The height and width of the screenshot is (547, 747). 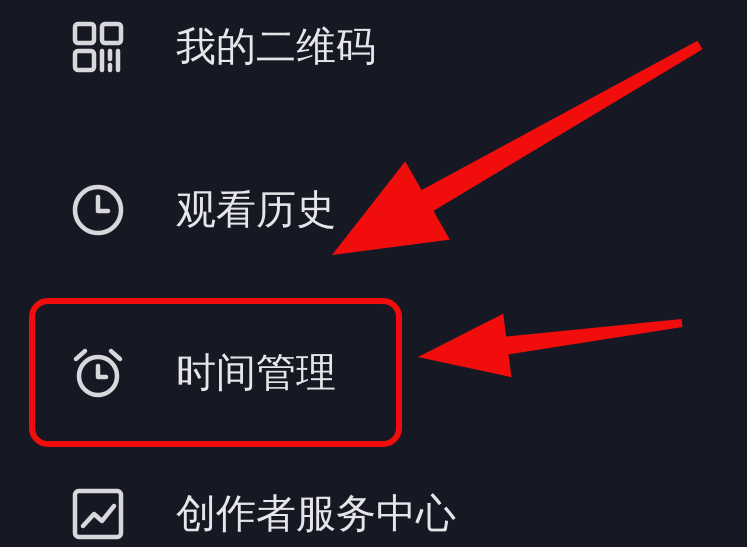 What do you see at coordinates (276, 47) in the screenshot?
I see `menu-item-label: 我的二维码` at bounding box center [276, 47].